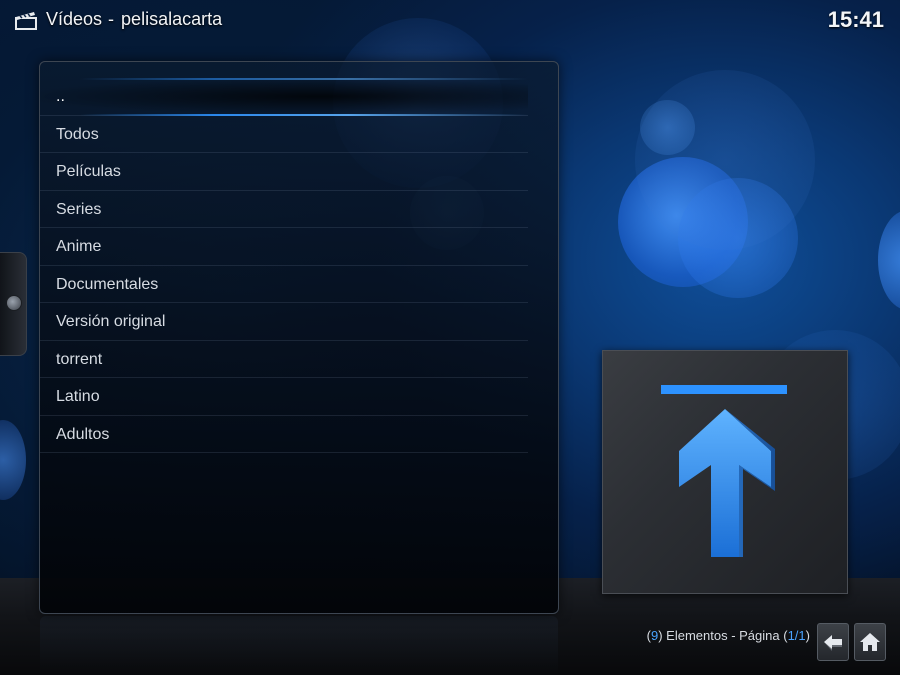 The width and height of the screenshot is (900, 675). I want to click on list-item: Versión original, so click(284, 322).